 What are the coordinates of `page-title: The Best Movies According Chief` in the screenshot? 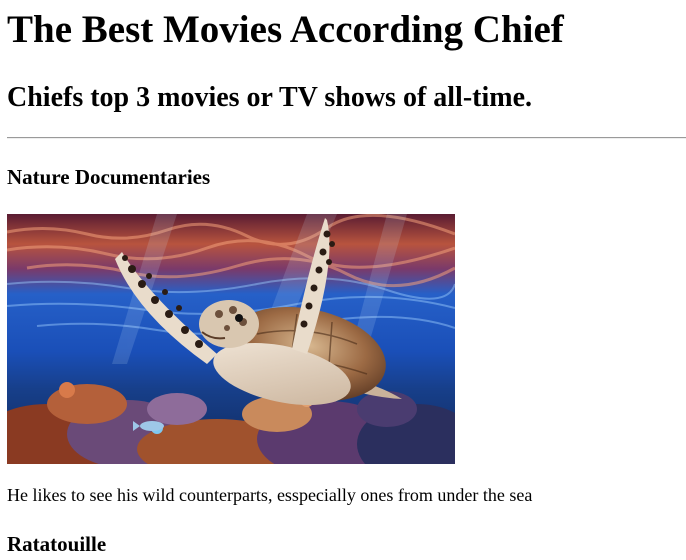 It's located at (285, 29).